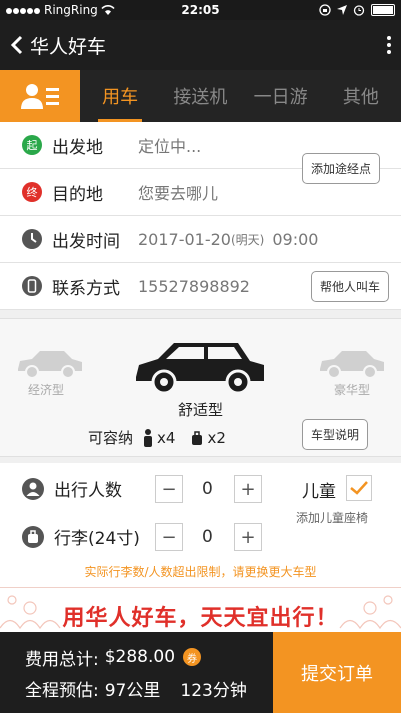 The width and height of the screenshot is (401, 713). I want to click on people-label: 出行人数, so click(88, 491).